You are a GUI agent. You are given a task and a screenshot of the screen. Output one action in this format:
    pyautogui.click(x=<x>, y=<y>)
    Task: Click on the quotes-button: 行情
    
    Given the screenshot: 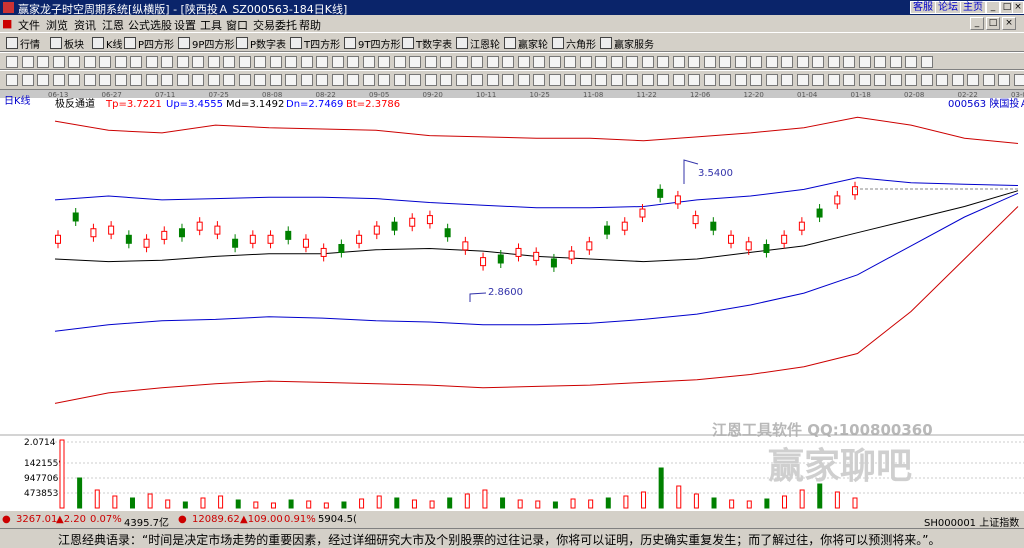 What is the action you would take?
    pyautogui.click(x=23, y=43)
    